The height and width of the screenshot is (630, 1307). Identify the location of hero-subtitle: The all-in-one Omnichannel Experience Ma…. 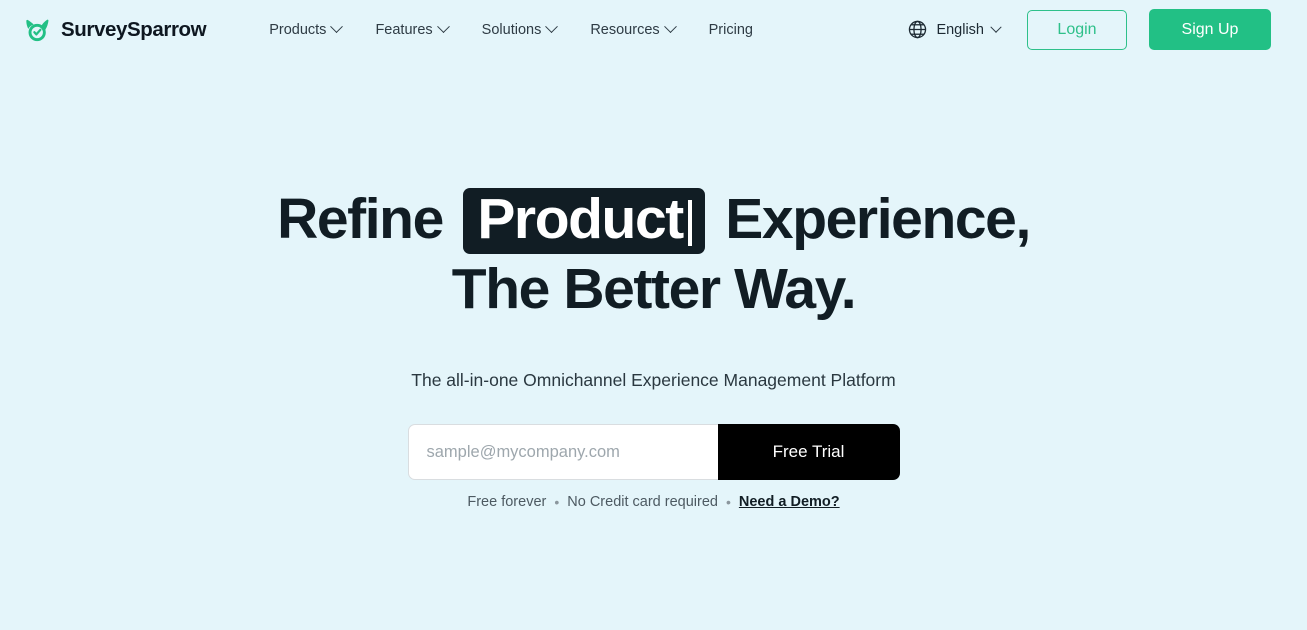
(653, 380).